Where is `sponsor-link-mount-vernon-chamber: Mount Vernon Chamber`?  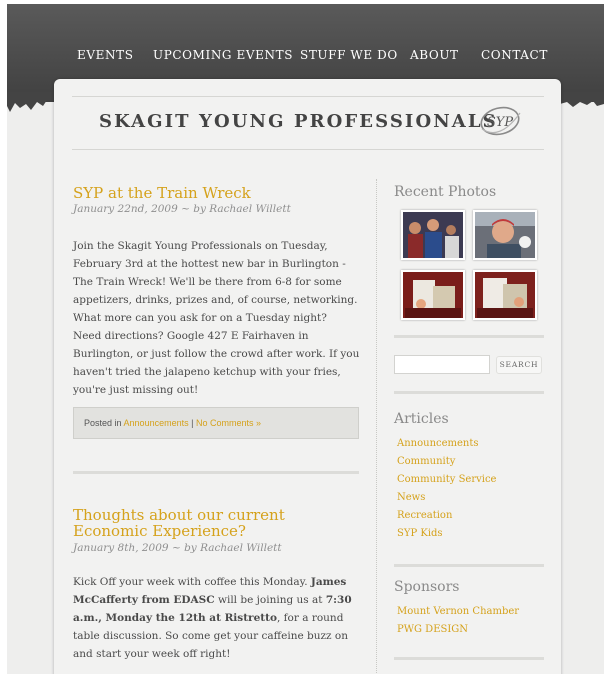 sponsor-link-mount-vernon-chamber: Mount Vernon Chamber is located at coordinates (458, 612).